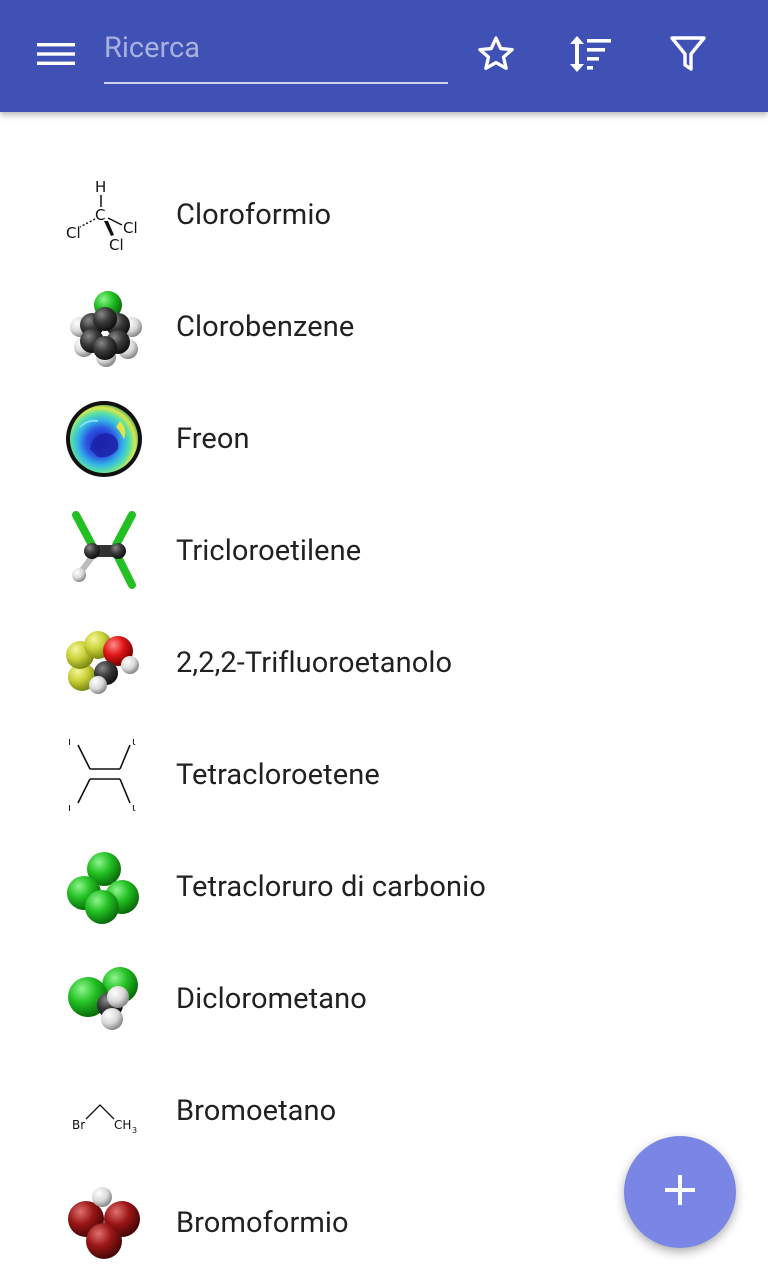  Describe the element at coordinates (100, 187) in the screenshot. I see `svg-text: H` at that location.